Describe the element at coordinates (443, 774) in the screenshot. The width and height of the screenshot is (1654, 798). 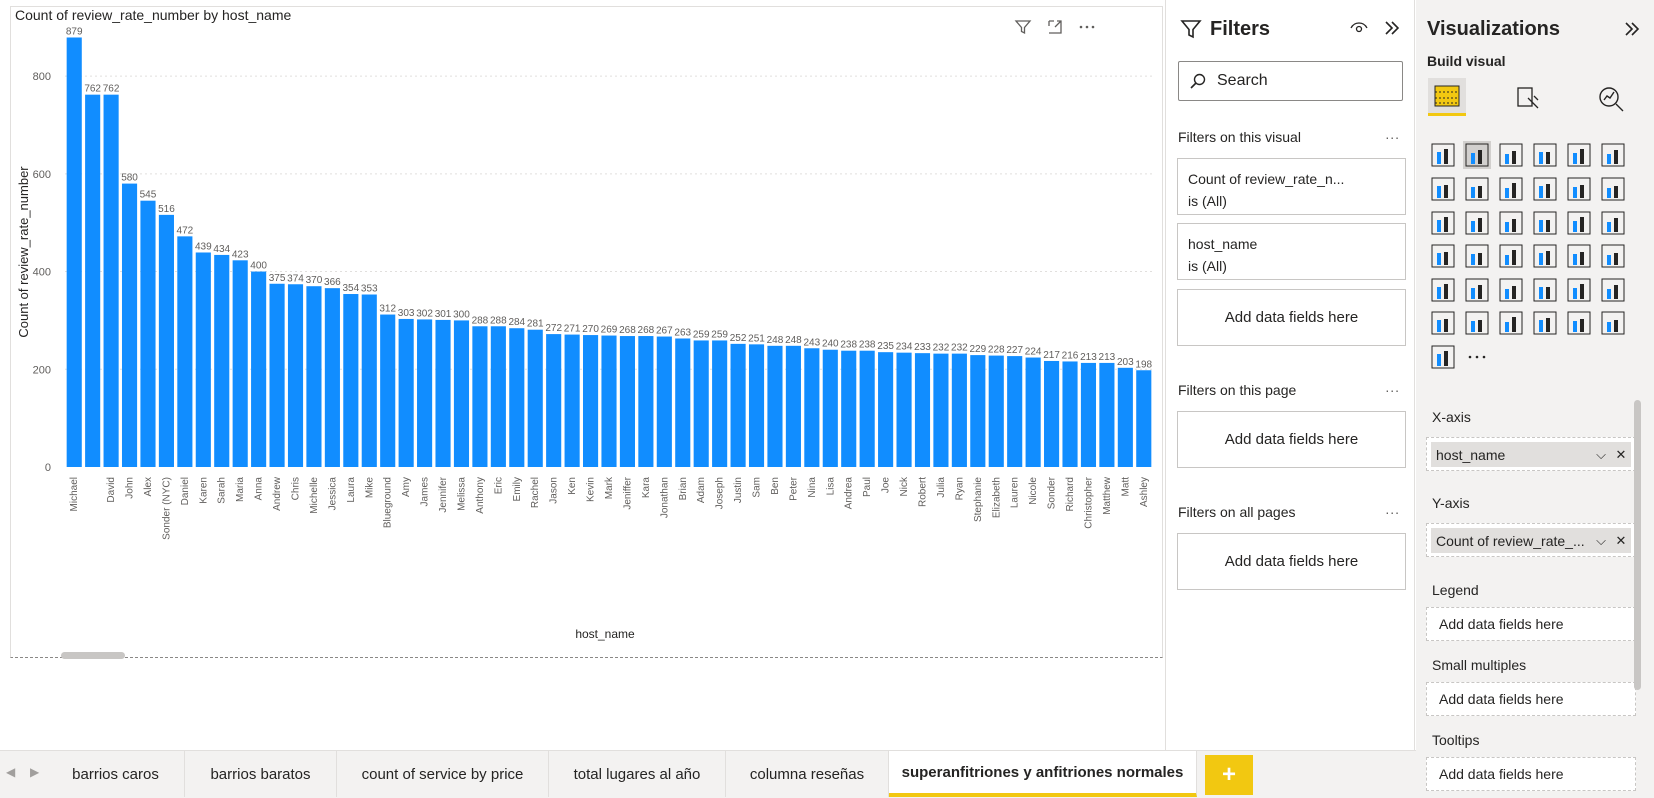
I see `tab-count-of-service: count of service by price` at that location.